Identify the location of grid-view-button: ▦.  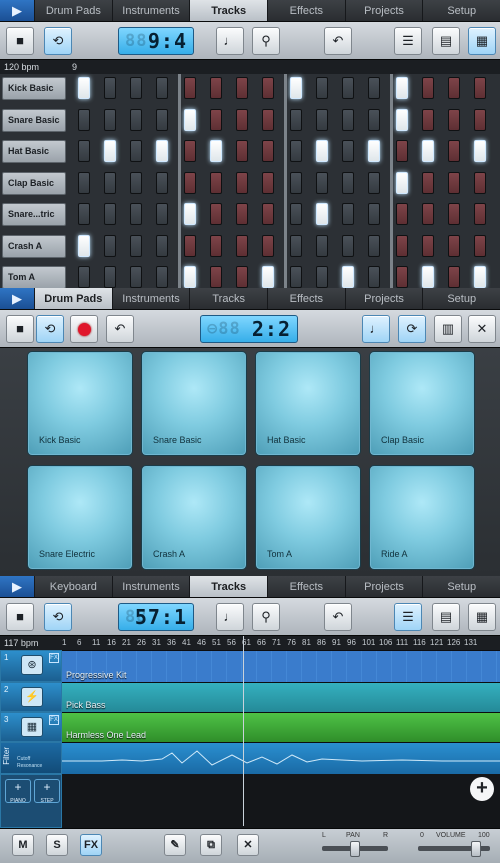
(482, 41).